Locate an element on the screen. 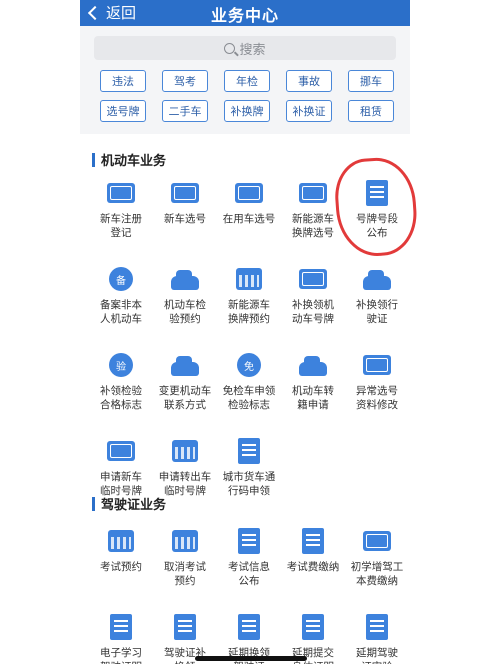 The image size is (500, 664). service-label: 在用车选号 is located at coordinates (249, 219).